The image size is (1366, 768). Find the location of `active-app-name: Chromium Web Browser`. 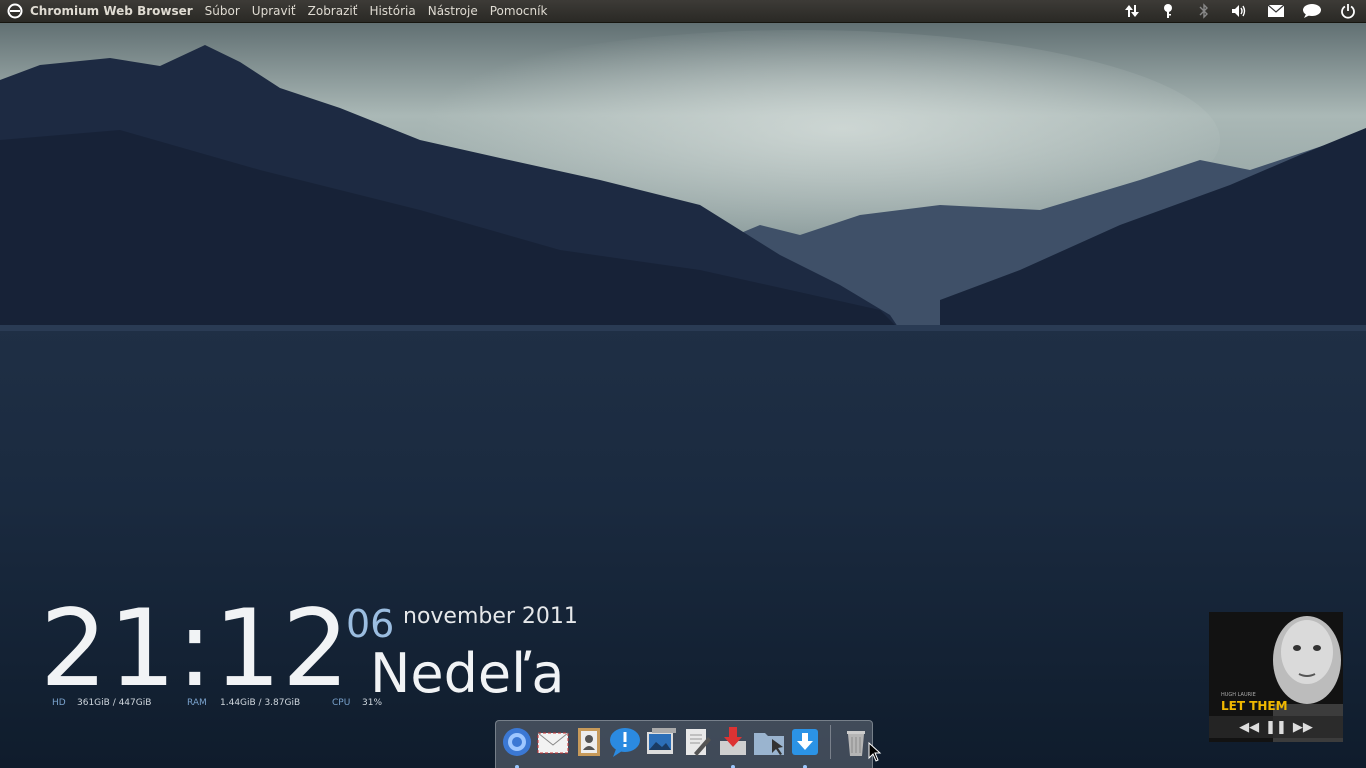

active-app-name: Chromium Web Browser is located at coordinates (111, 11).